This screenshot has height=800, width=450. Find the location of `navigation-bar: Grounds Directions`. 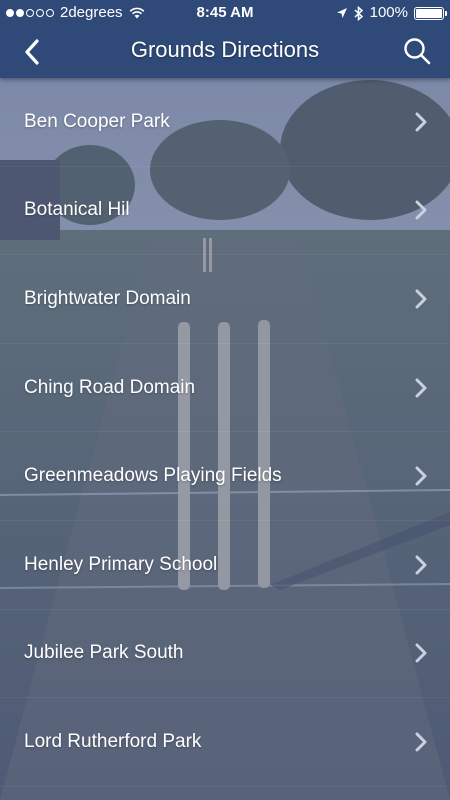

navigation-bar: Grounds Directions is located at coordinates (225, 52).